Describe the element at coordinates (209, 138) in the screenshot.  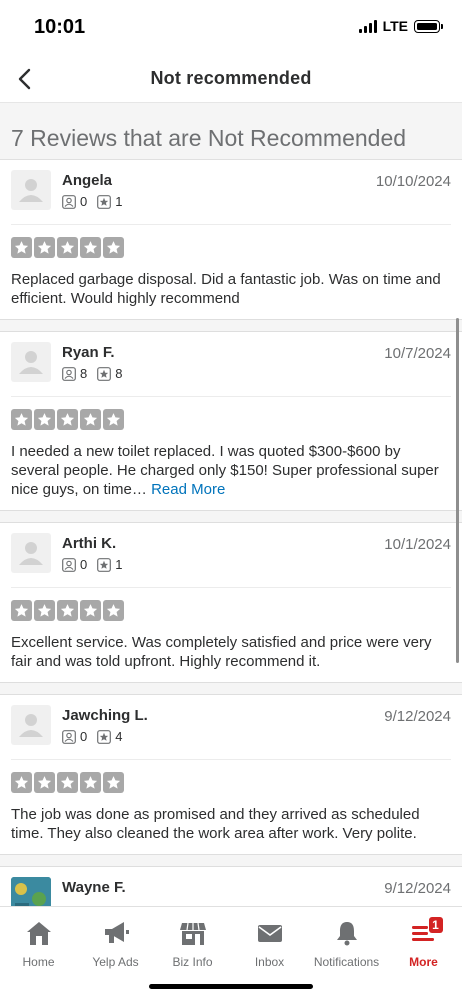
I see `section-heading: 7 Reviews that are Not Recommended` at that location.